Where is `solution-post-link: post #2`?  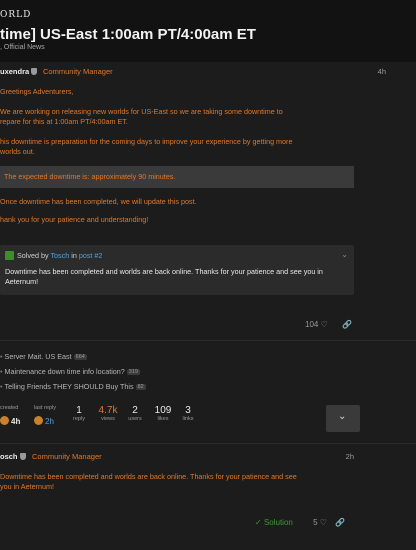 solution-post-link: post #2 is located at coordinates (91, 255).